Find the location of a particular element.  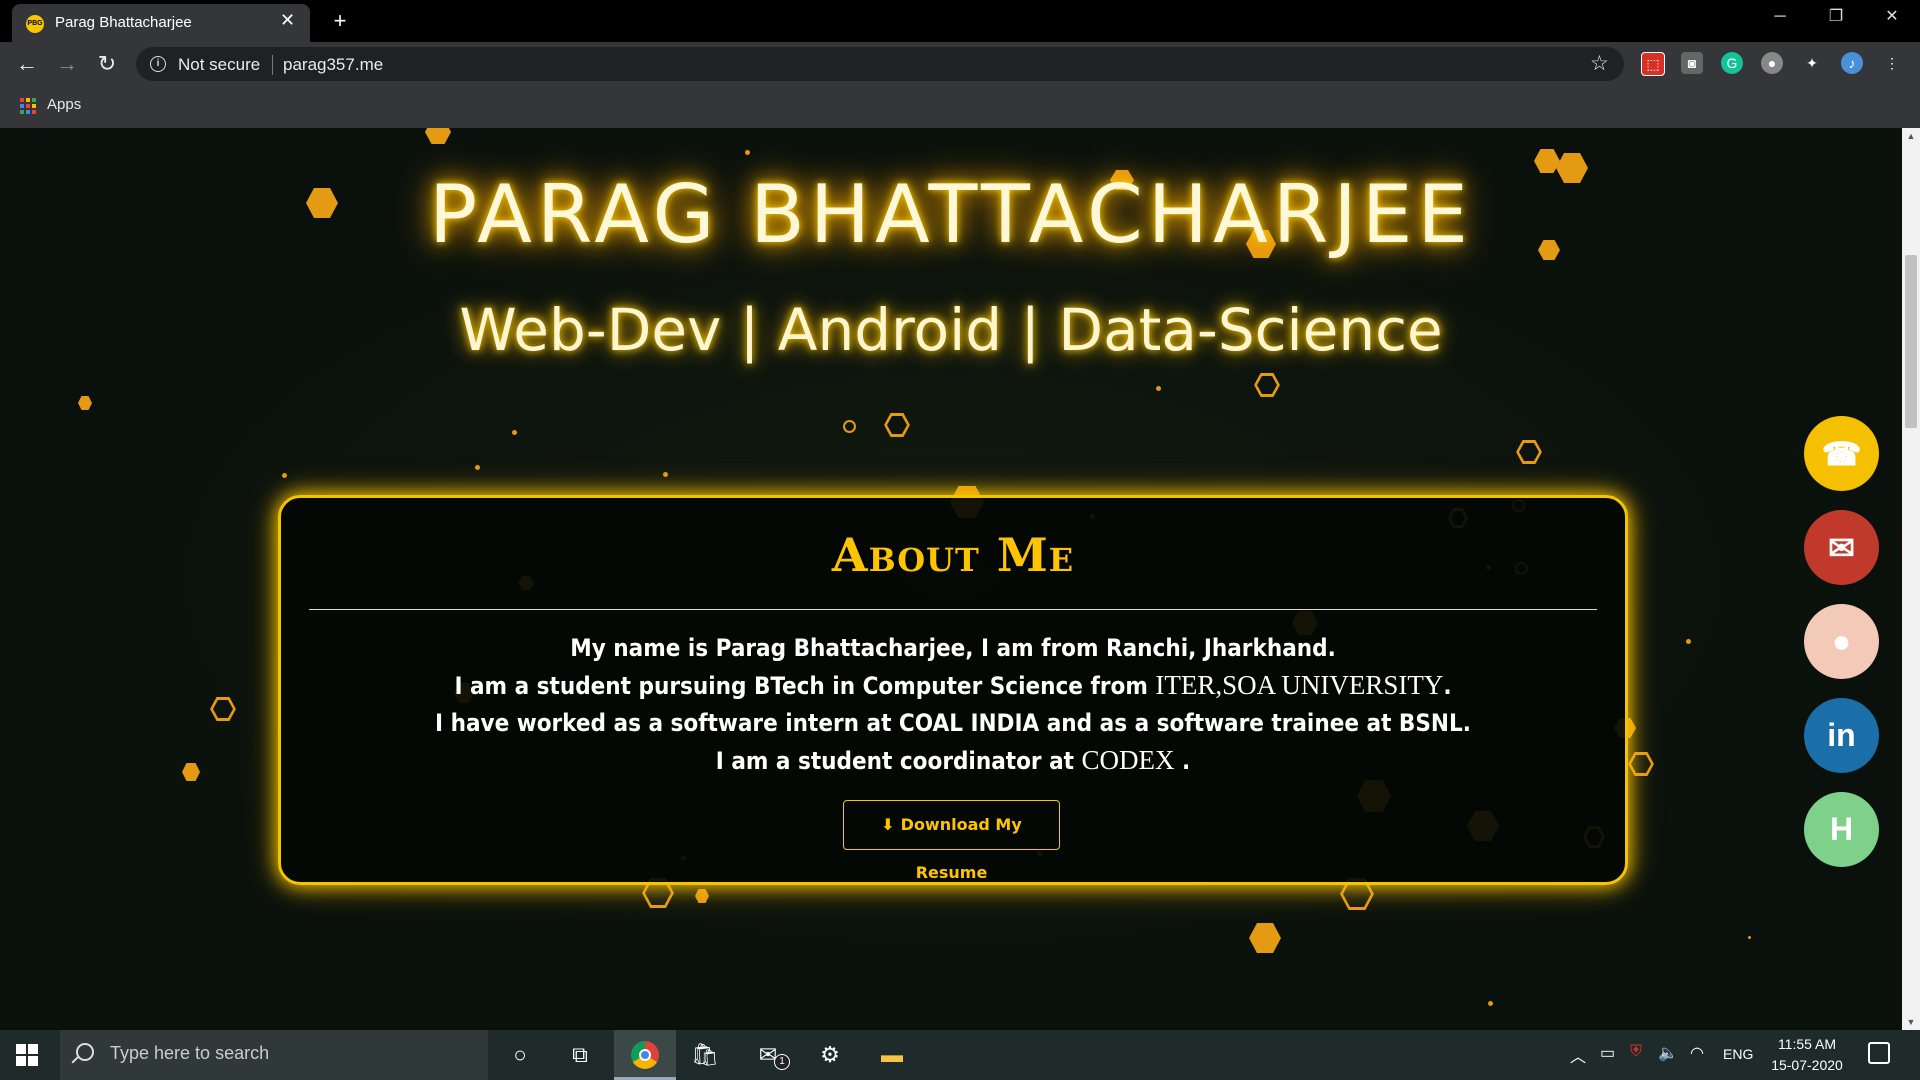

grammarly-extension-icon: G is located at coordinates (1732, 63).